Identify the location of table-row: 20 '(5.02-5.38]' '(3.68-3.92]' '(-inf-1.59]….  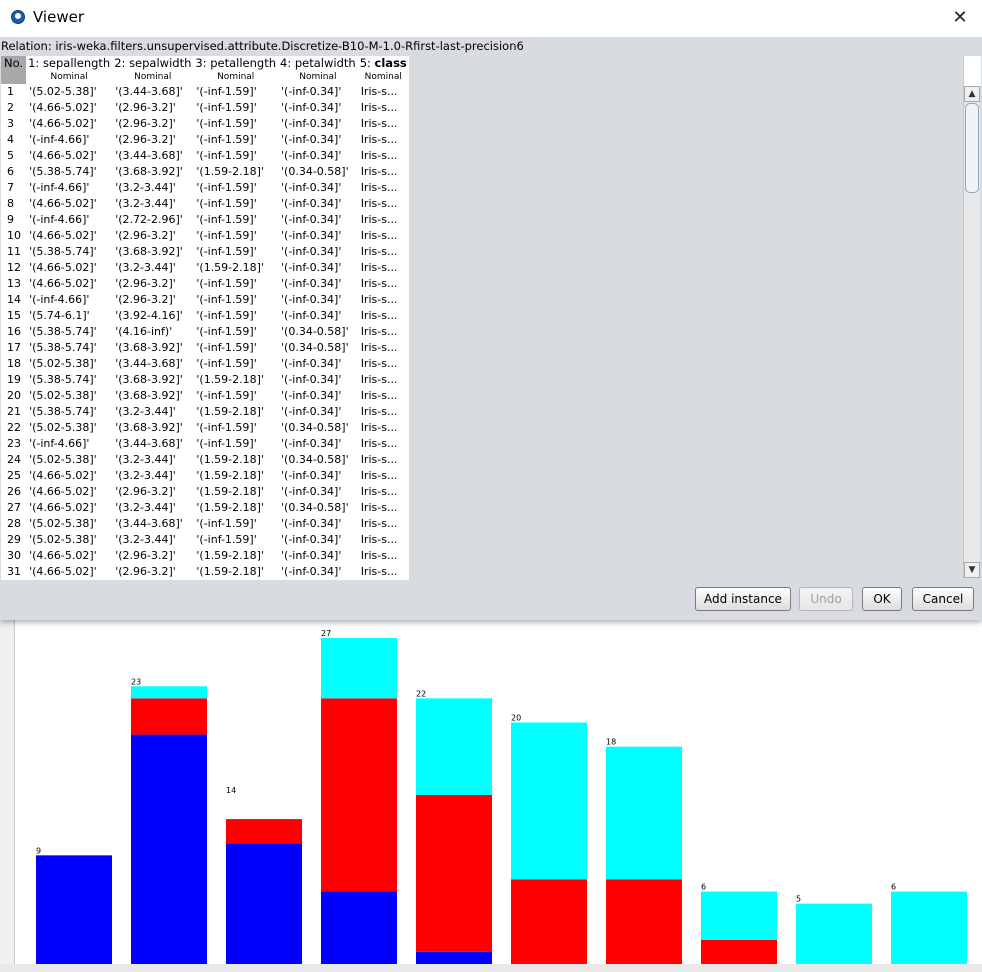
(205, 396).